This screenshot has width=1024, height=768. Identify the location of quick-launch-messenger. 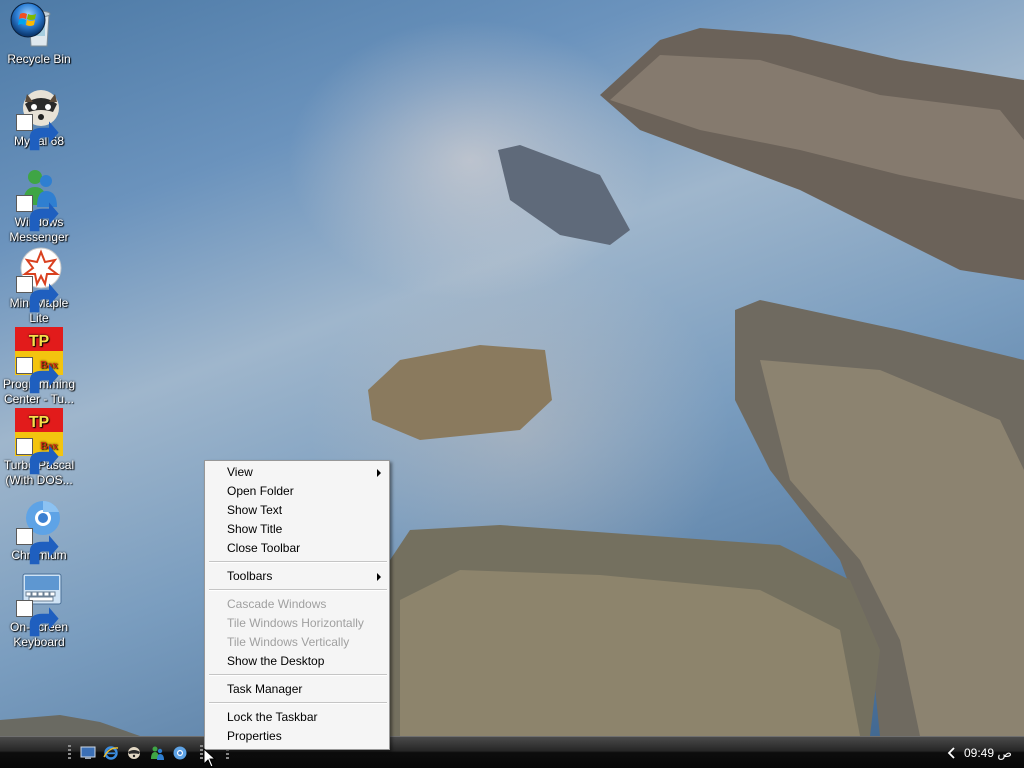
(157, 753).